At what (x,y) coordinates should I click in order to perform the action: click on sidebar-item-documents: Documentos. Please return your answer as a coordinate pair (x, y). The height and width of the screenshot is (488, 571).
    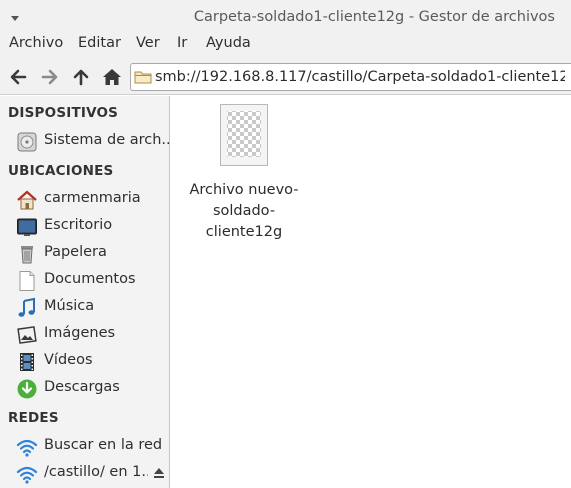
    Looking at the image, I should click on (84, 280).